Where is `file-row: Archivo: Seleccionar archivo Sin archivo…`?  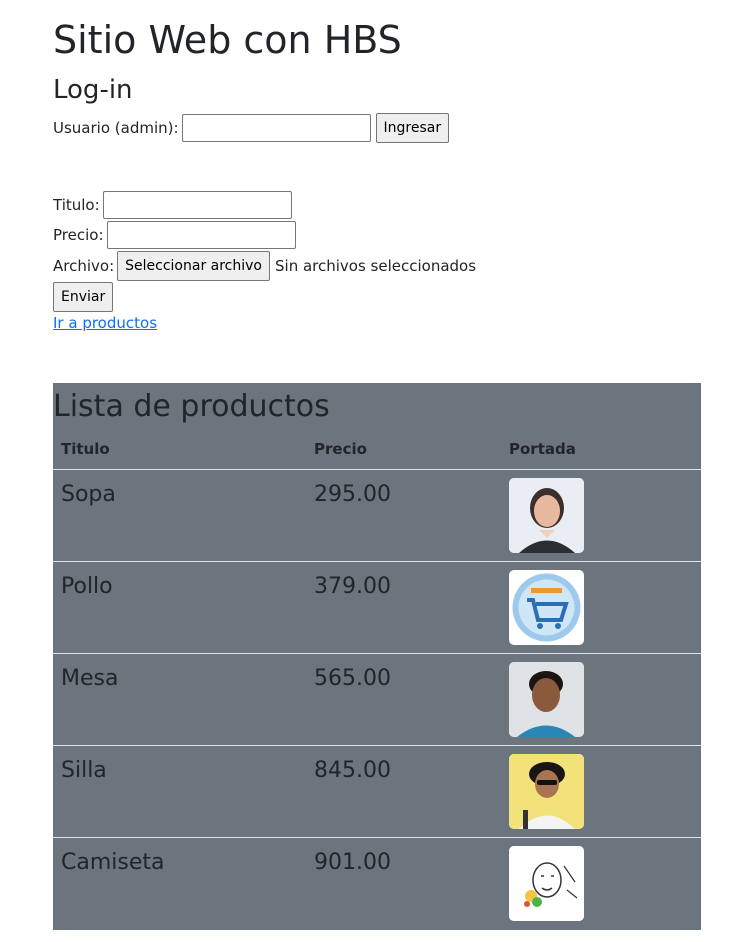
file-row: Archivo: Seleccionar archivo Sin archivo… is located at coordinates (264, 266).